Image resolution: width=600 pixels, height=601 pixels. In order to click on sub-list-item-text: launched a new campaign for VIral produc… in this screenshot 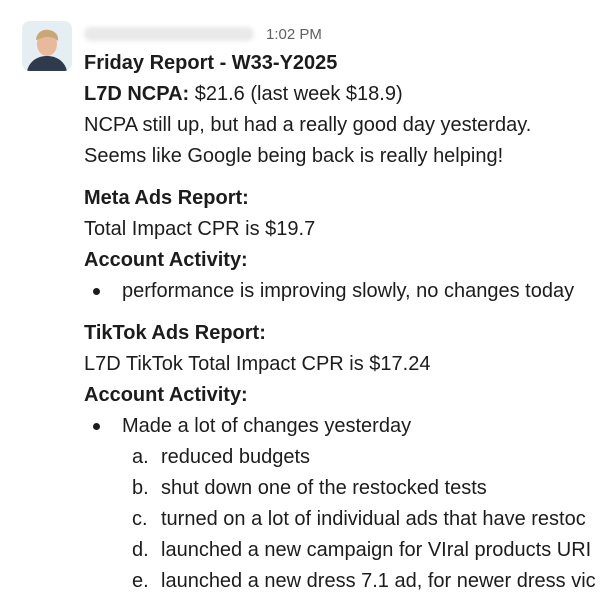, I will do `click(376, 550)`.